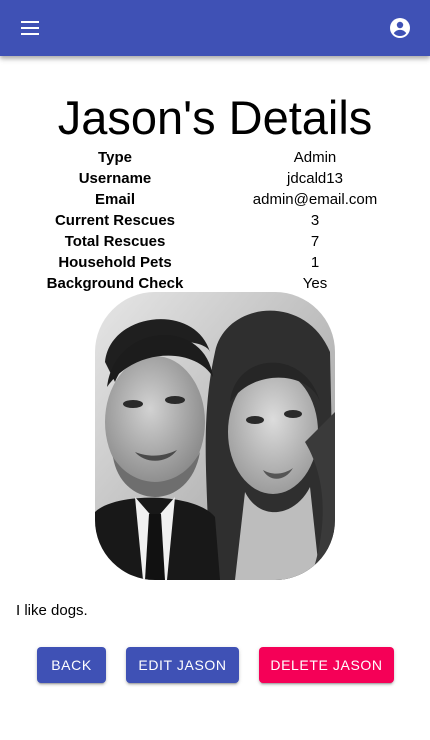  I want to click on detail-label: Household Pets, so click(115, 262).